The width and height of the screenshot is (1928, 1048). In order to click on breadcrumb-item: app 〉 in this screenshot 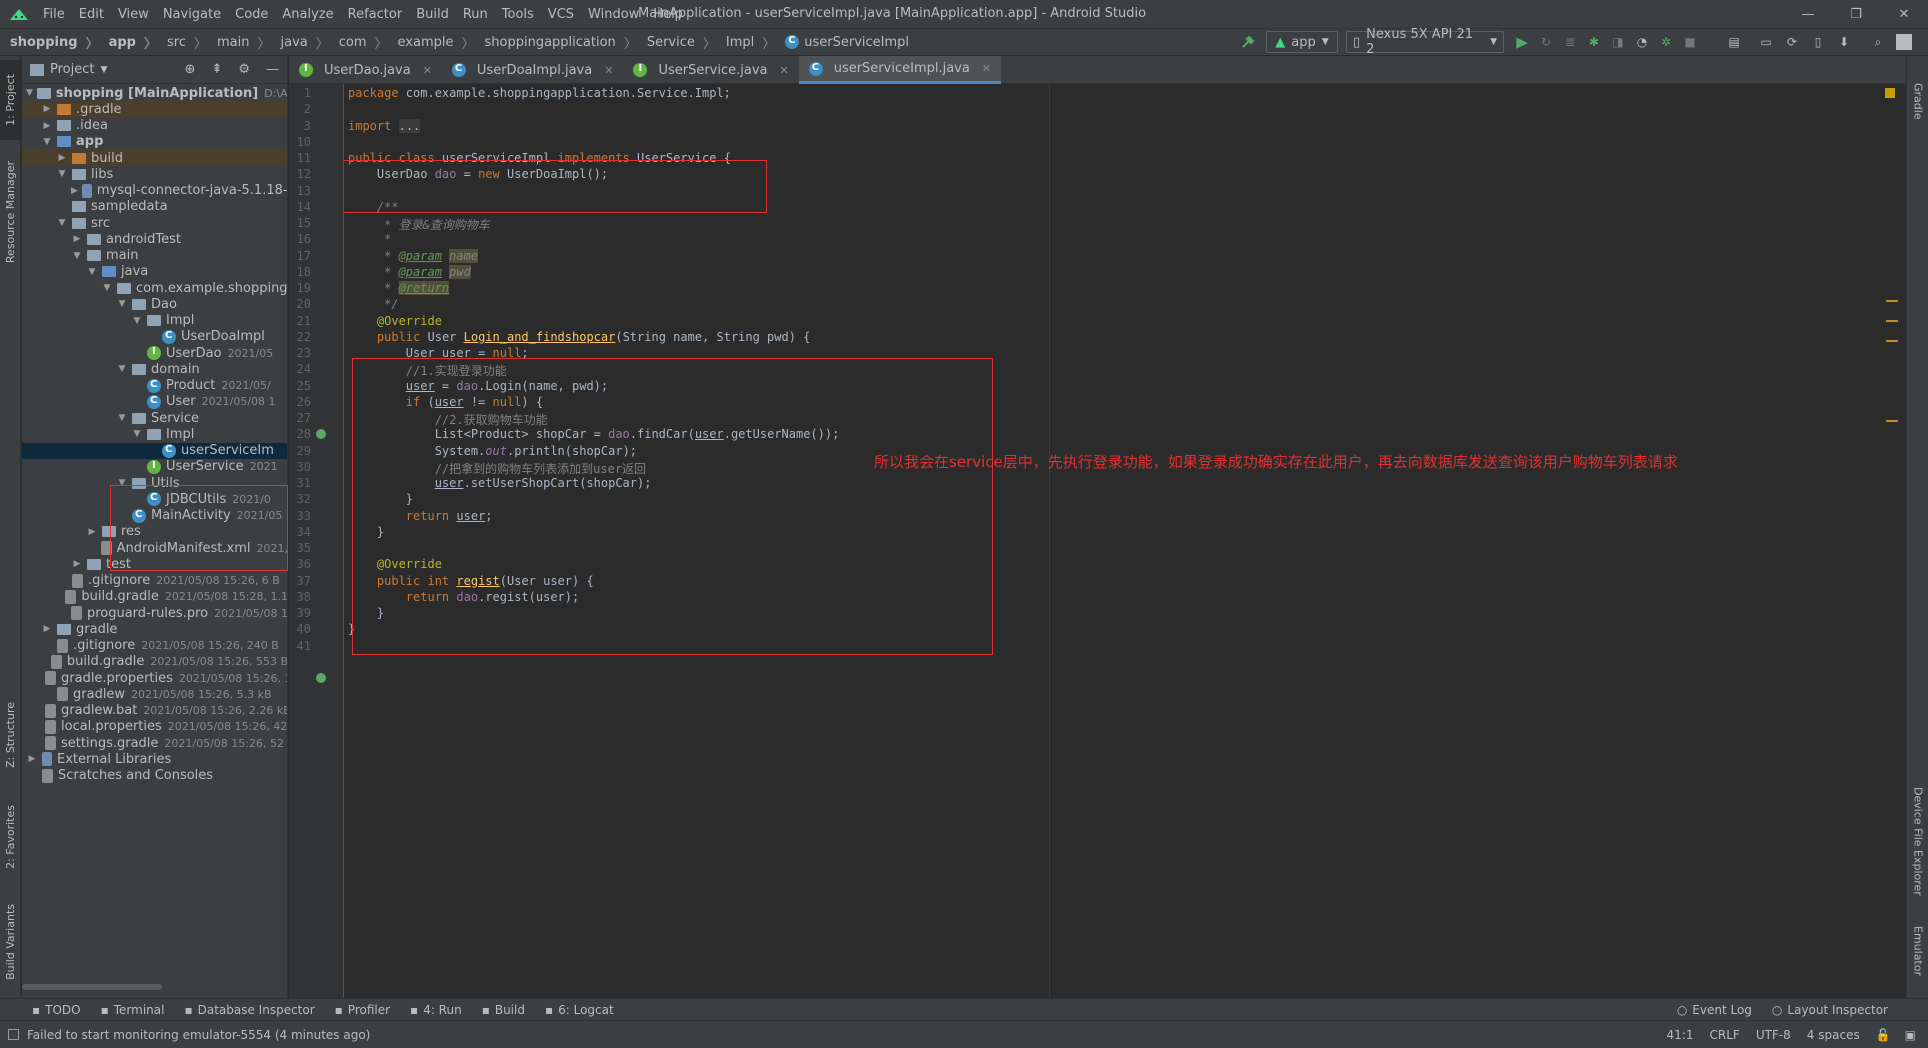, I will do `click(128, 42)`.